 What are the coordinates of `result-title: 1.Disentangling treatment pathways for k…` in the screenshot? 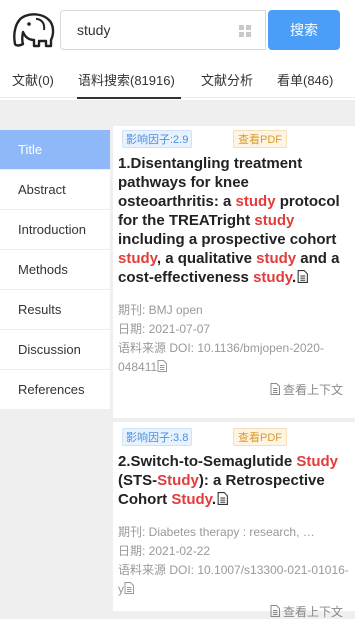 It's located at (234, 220).